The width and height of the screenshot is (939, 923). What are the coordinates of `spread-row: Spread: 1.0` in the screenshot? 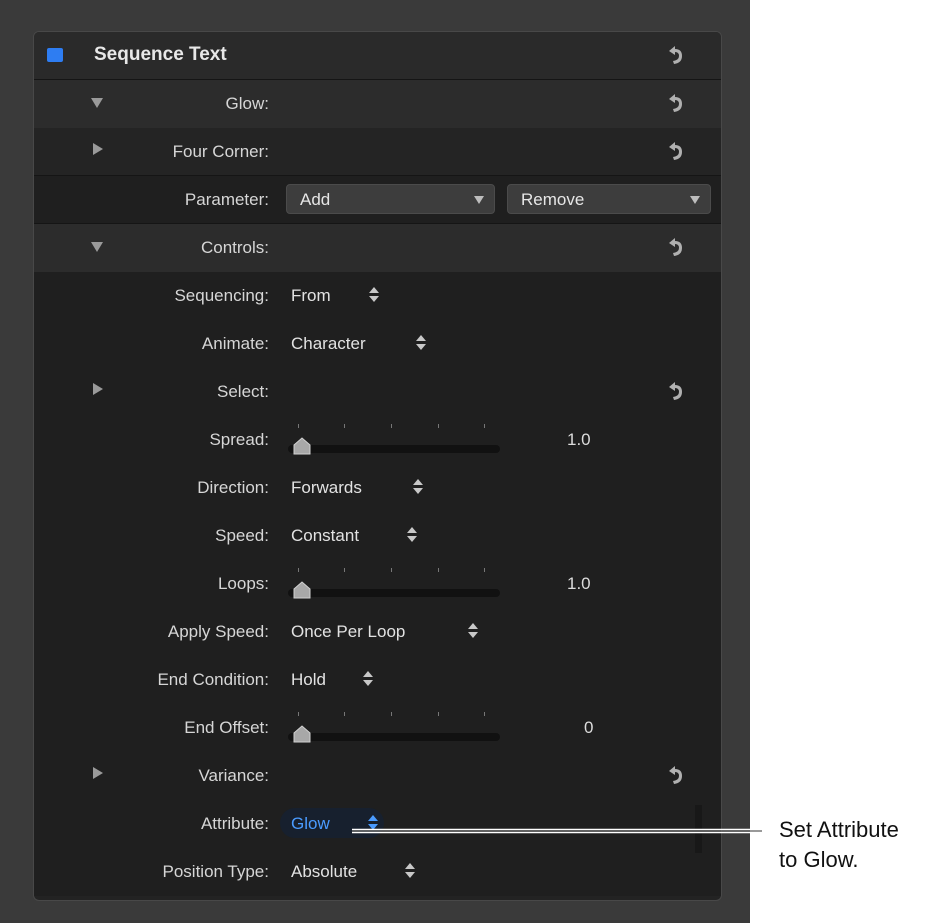 It's located at (377, 440).